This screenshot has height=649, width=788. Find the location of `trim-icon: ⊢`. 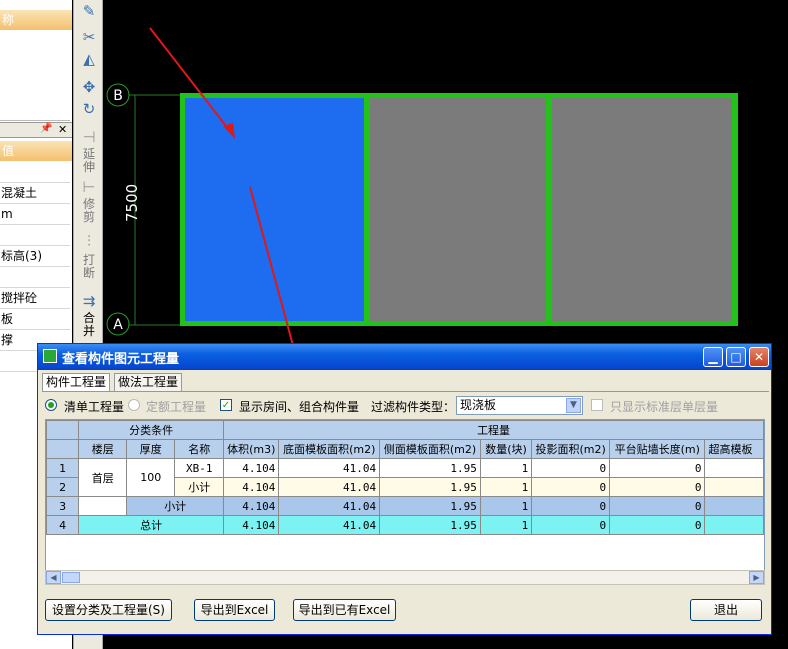

trim-icon: ⊢ is located at coordinates (89, 187).